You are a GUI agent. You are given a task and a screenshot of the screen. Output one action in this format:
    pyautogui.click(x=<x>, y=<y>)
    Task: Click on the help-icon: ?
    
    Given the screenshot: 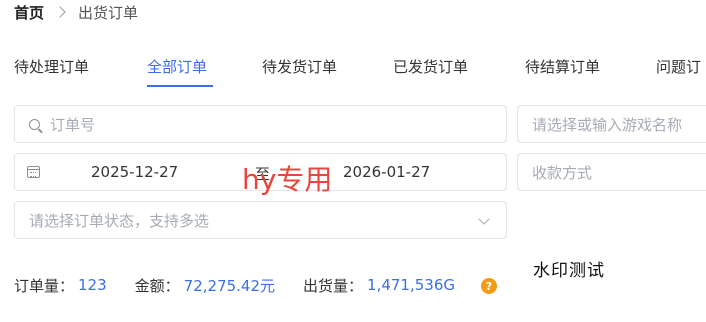 What is the action you would take?
    pyautogui.click(x=489, y=286)
    